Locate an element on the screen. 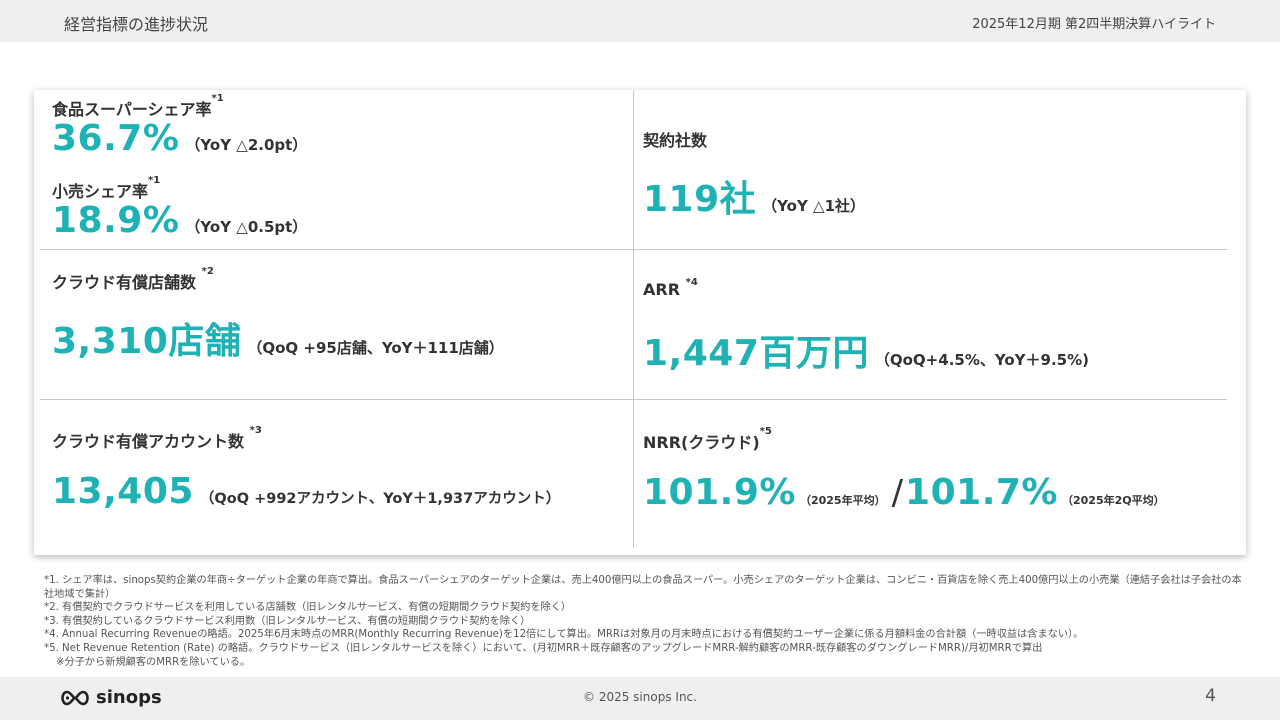  stores-value: 3,310店舗 （QoQ +95店舗、YoY＋111店舗） is located at coordinates (278, 341).